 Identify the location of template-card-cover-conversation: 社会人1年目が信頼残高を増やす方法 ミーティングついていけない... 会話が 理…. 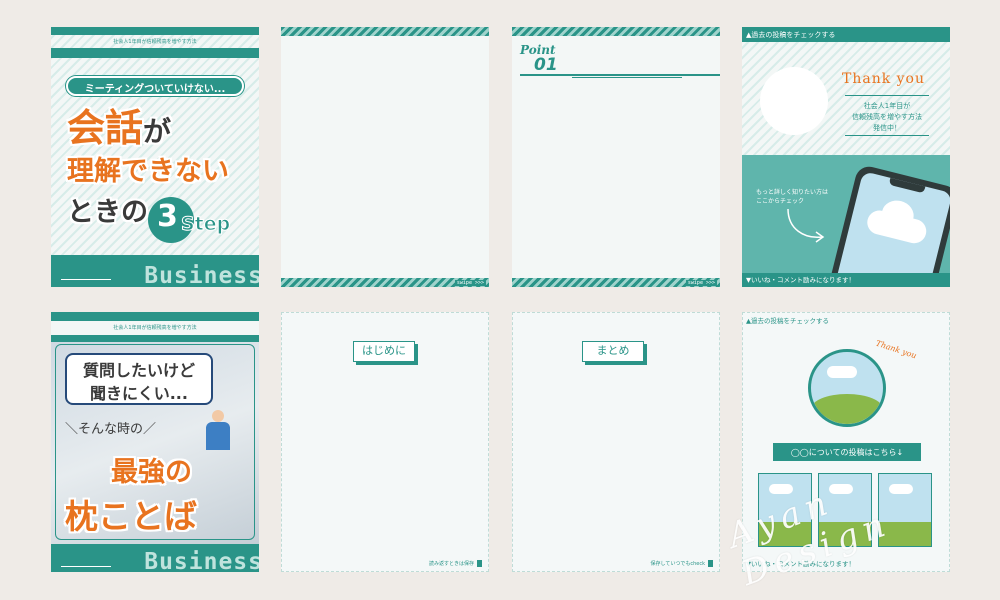
(155, 157).